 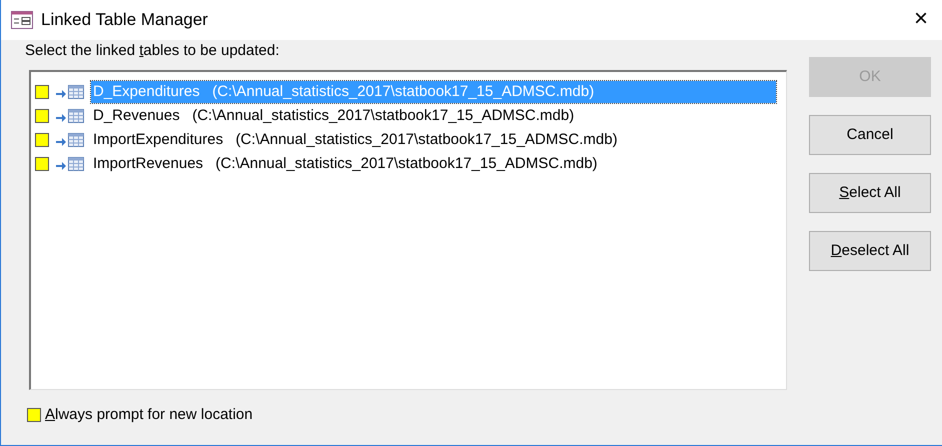 I want to click on checkbox-label: Always prompt for new location, so click(x=149, y=415).